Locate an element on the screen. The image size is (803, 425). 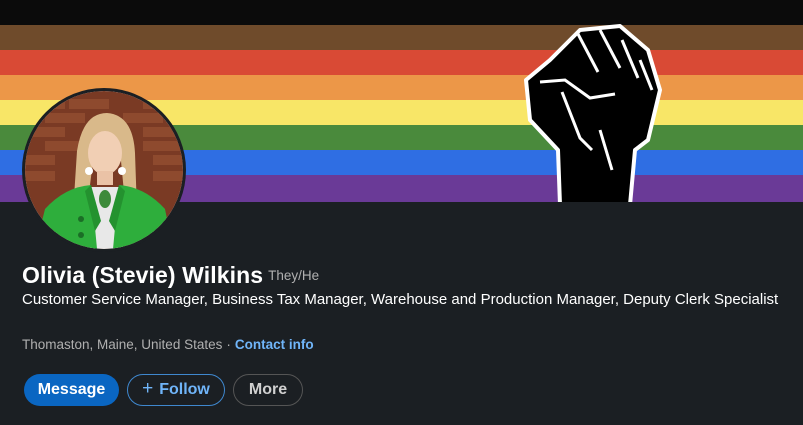
raised-fist-icon is located at coordinates (593, 113).